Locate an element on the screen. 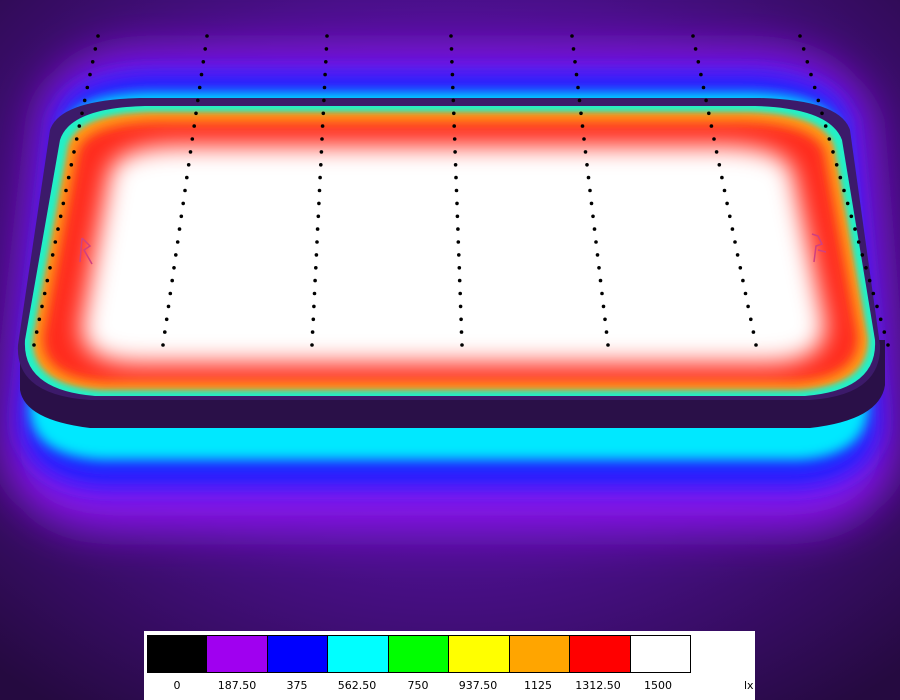 The height and width of the screenshot is (700, 900). legend-tick-label: 750 is located at coordinates (418, 685).